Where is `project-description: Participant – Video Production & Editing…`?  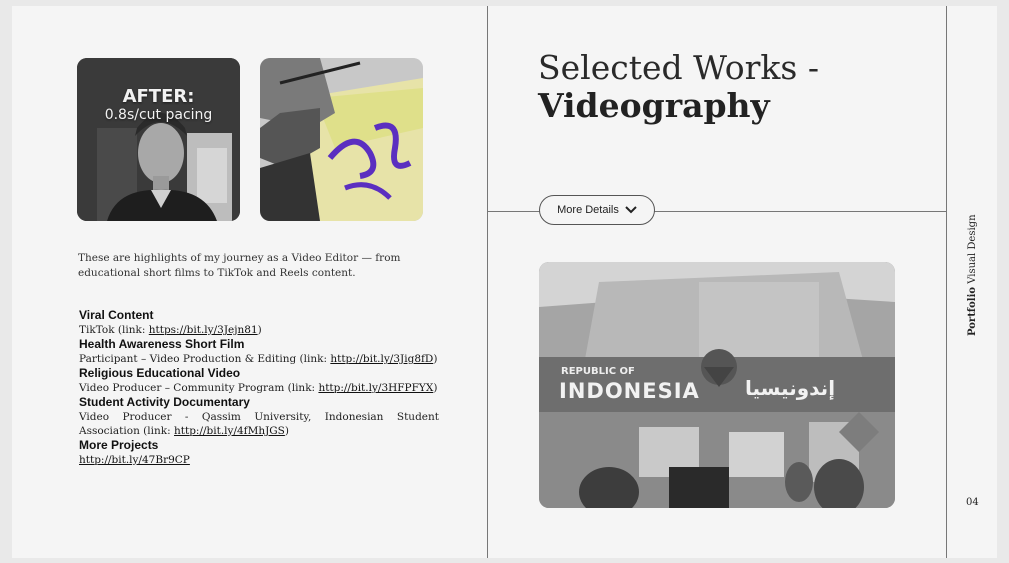
project-description: Participant – Video Production & Editing… is located at coordinates (258, 359).